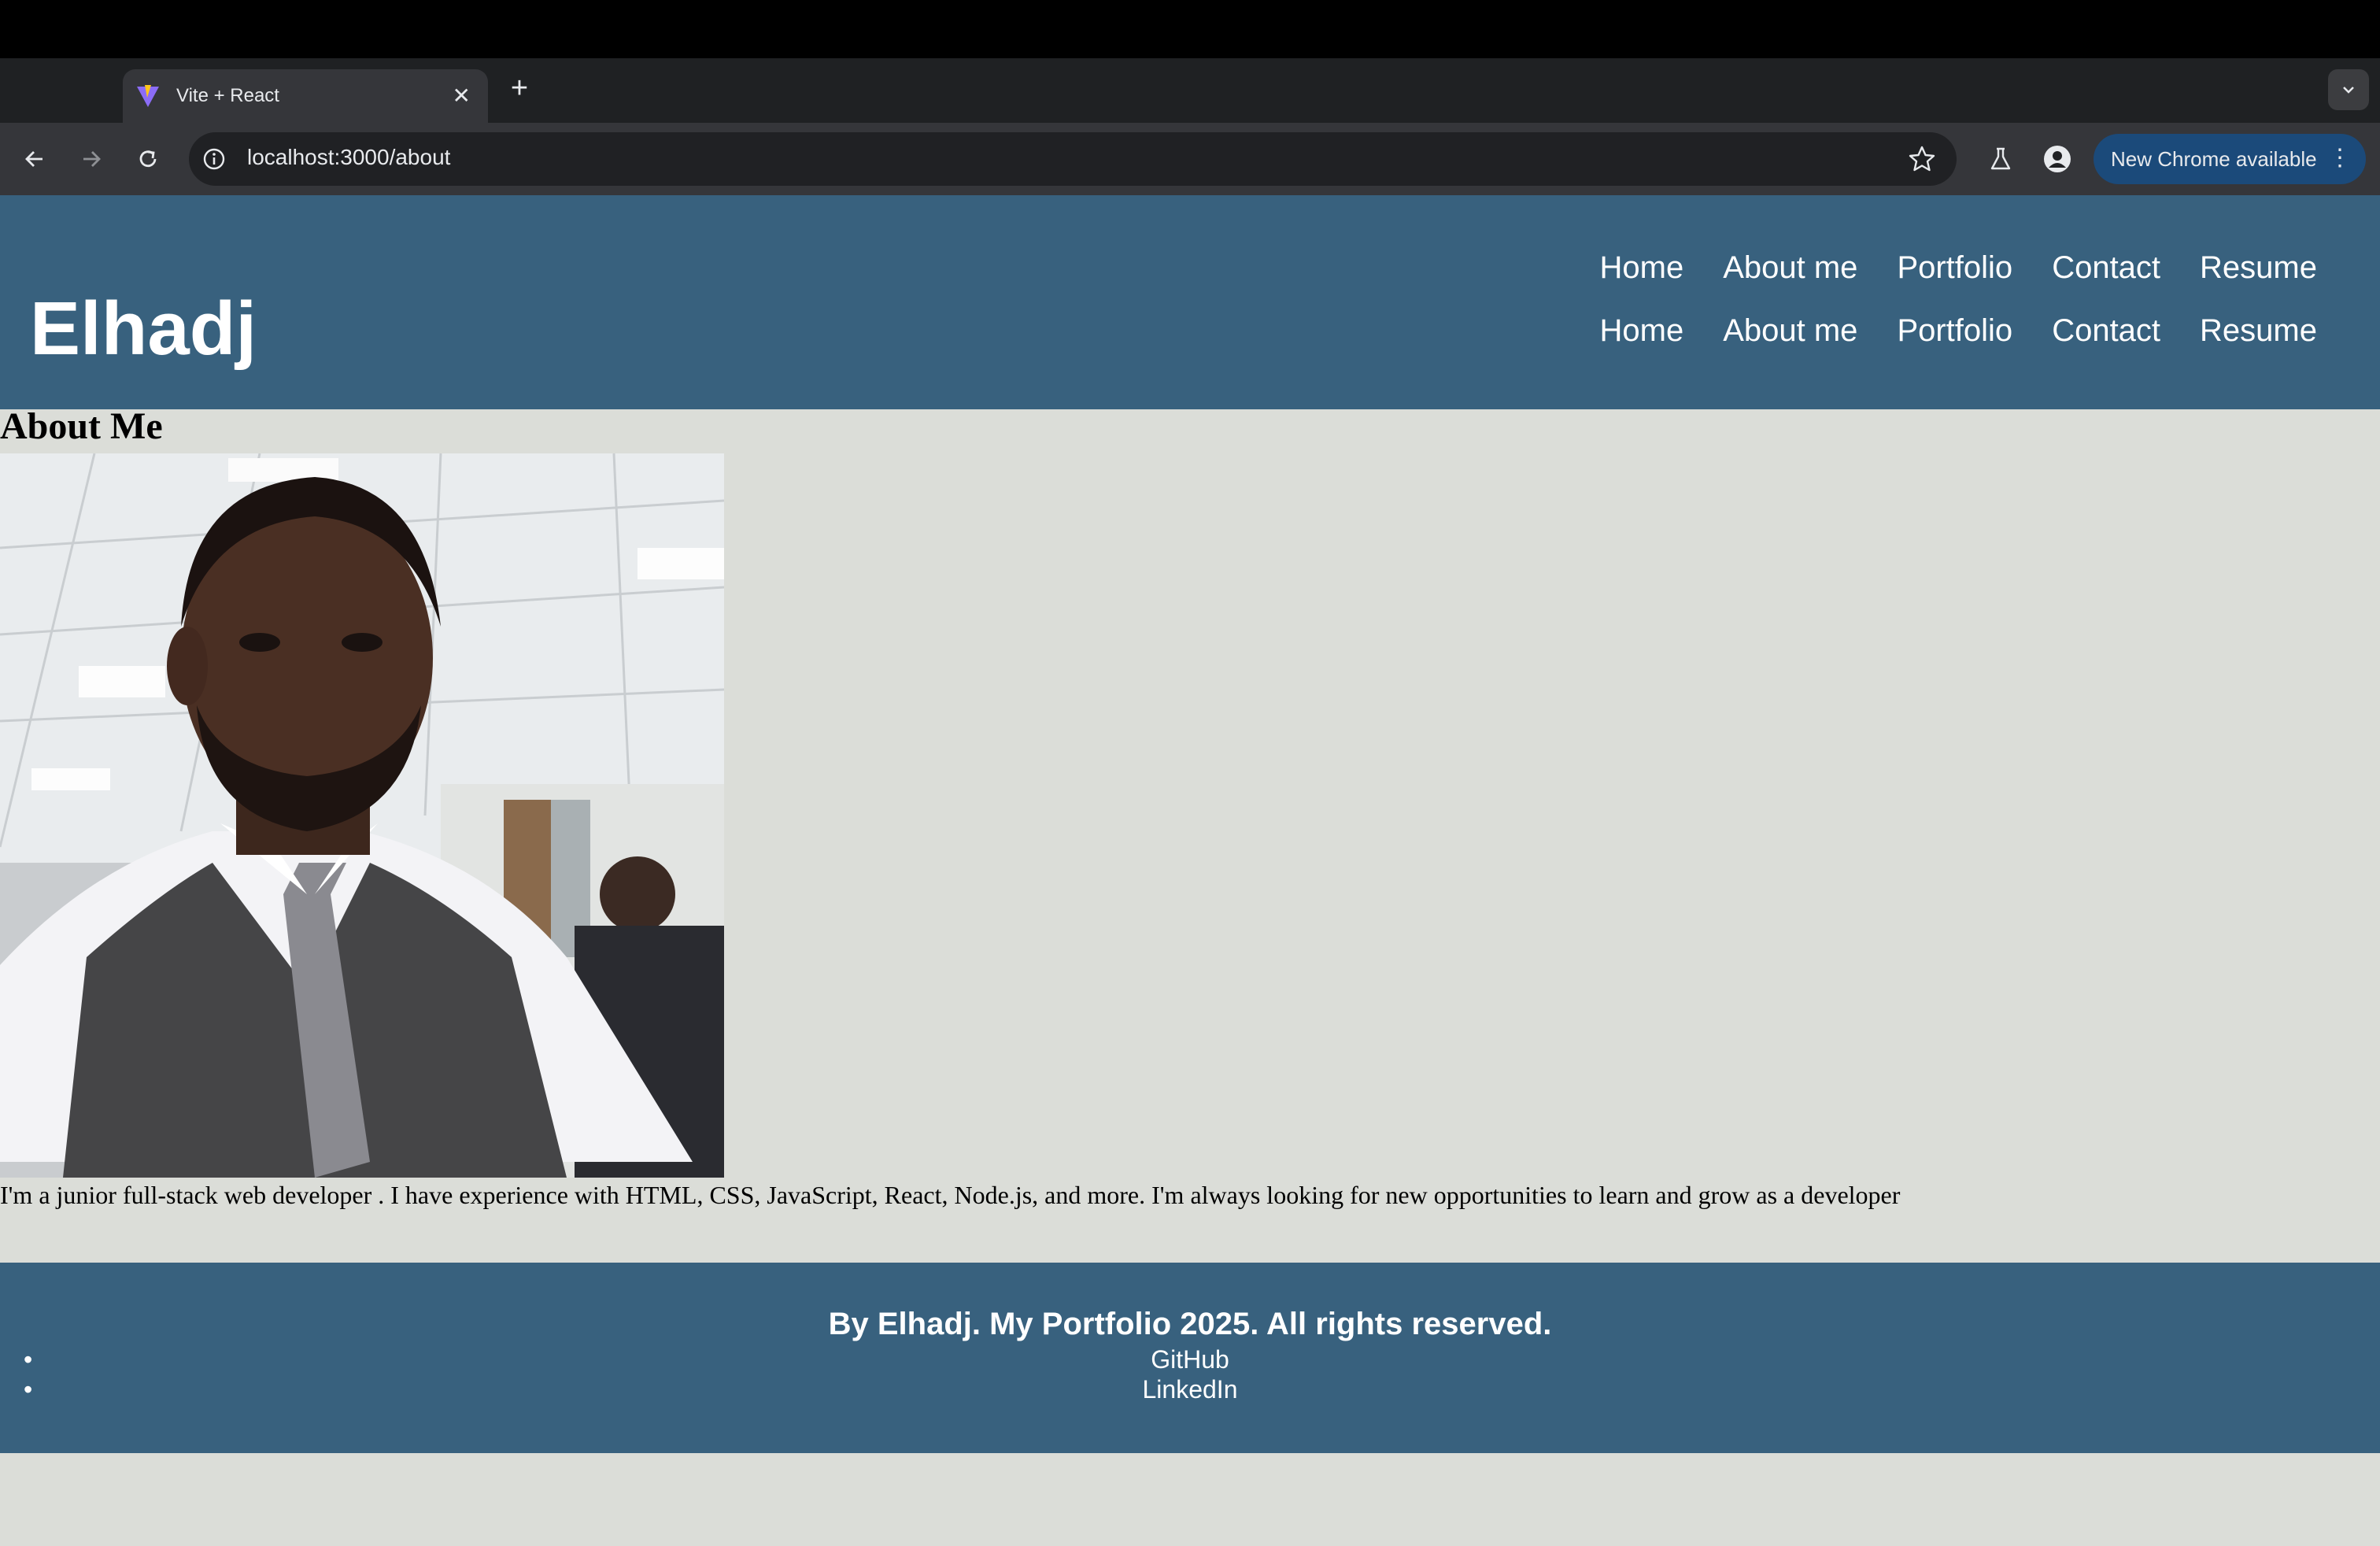 This screenshot has width=2380, height=1546. I want to click on list-item: • LinkedIn, so click(1190, 1389).